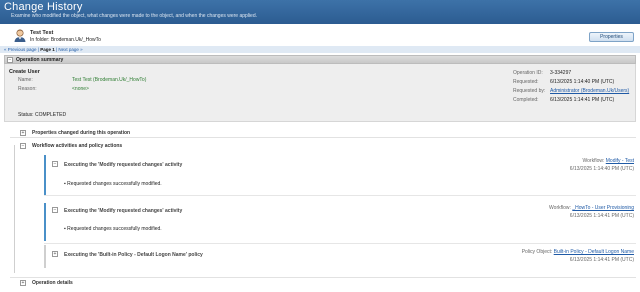 The width and height of the screenshot is (640, 292). Describe the element at coordinates (603, 208) in the screenshot. I see `workflow-link: _HowTo - User Provisioning` at that location.